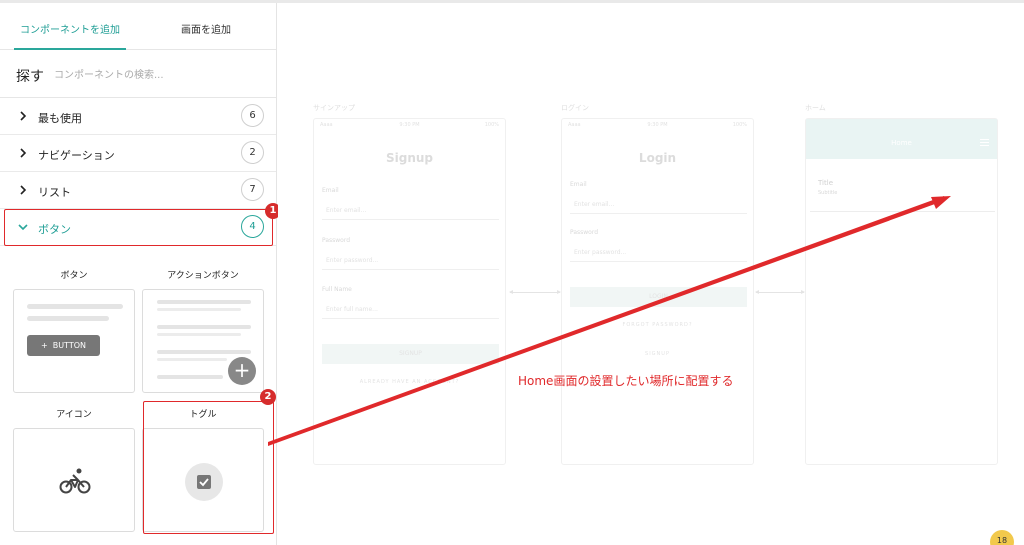 The width and height of the screenshot is (1024, 545). What do you see at coordinates (138, 153) in the screenshot?
I see `category-navigation: ナビゲーション 2` at bounding box center [138, 153].